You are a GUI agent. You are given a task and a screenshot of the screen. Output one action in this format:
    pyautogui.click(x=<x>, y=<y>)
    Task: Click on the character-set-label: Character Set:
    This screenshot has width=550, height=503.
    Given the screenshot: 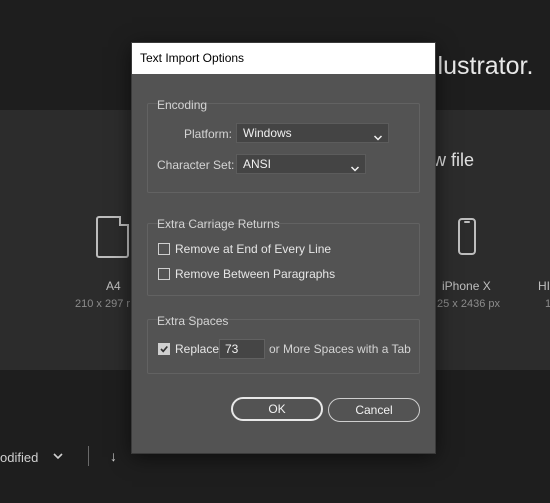 What is the action you would take?
    pyautogui.click(x=196, y=165)
    